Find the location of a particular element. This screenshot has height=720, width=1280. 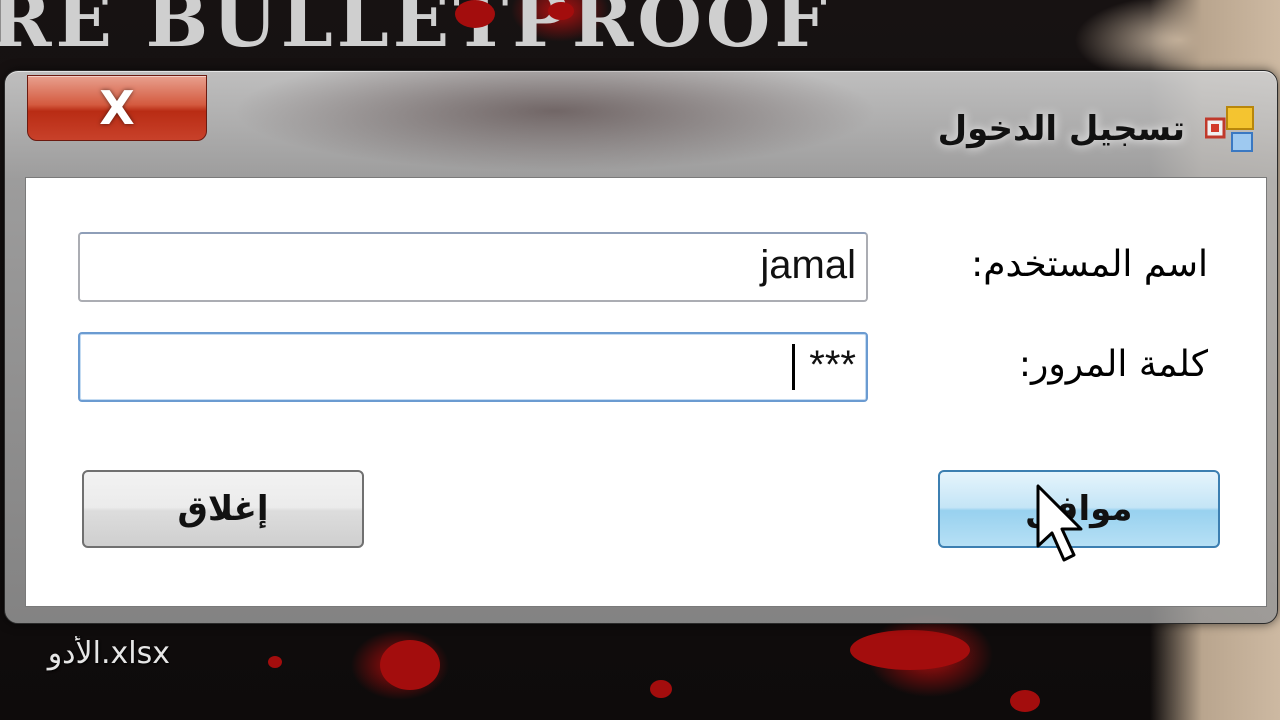

password-label: كلمة المرور: is located at coordinates (1113, 364).